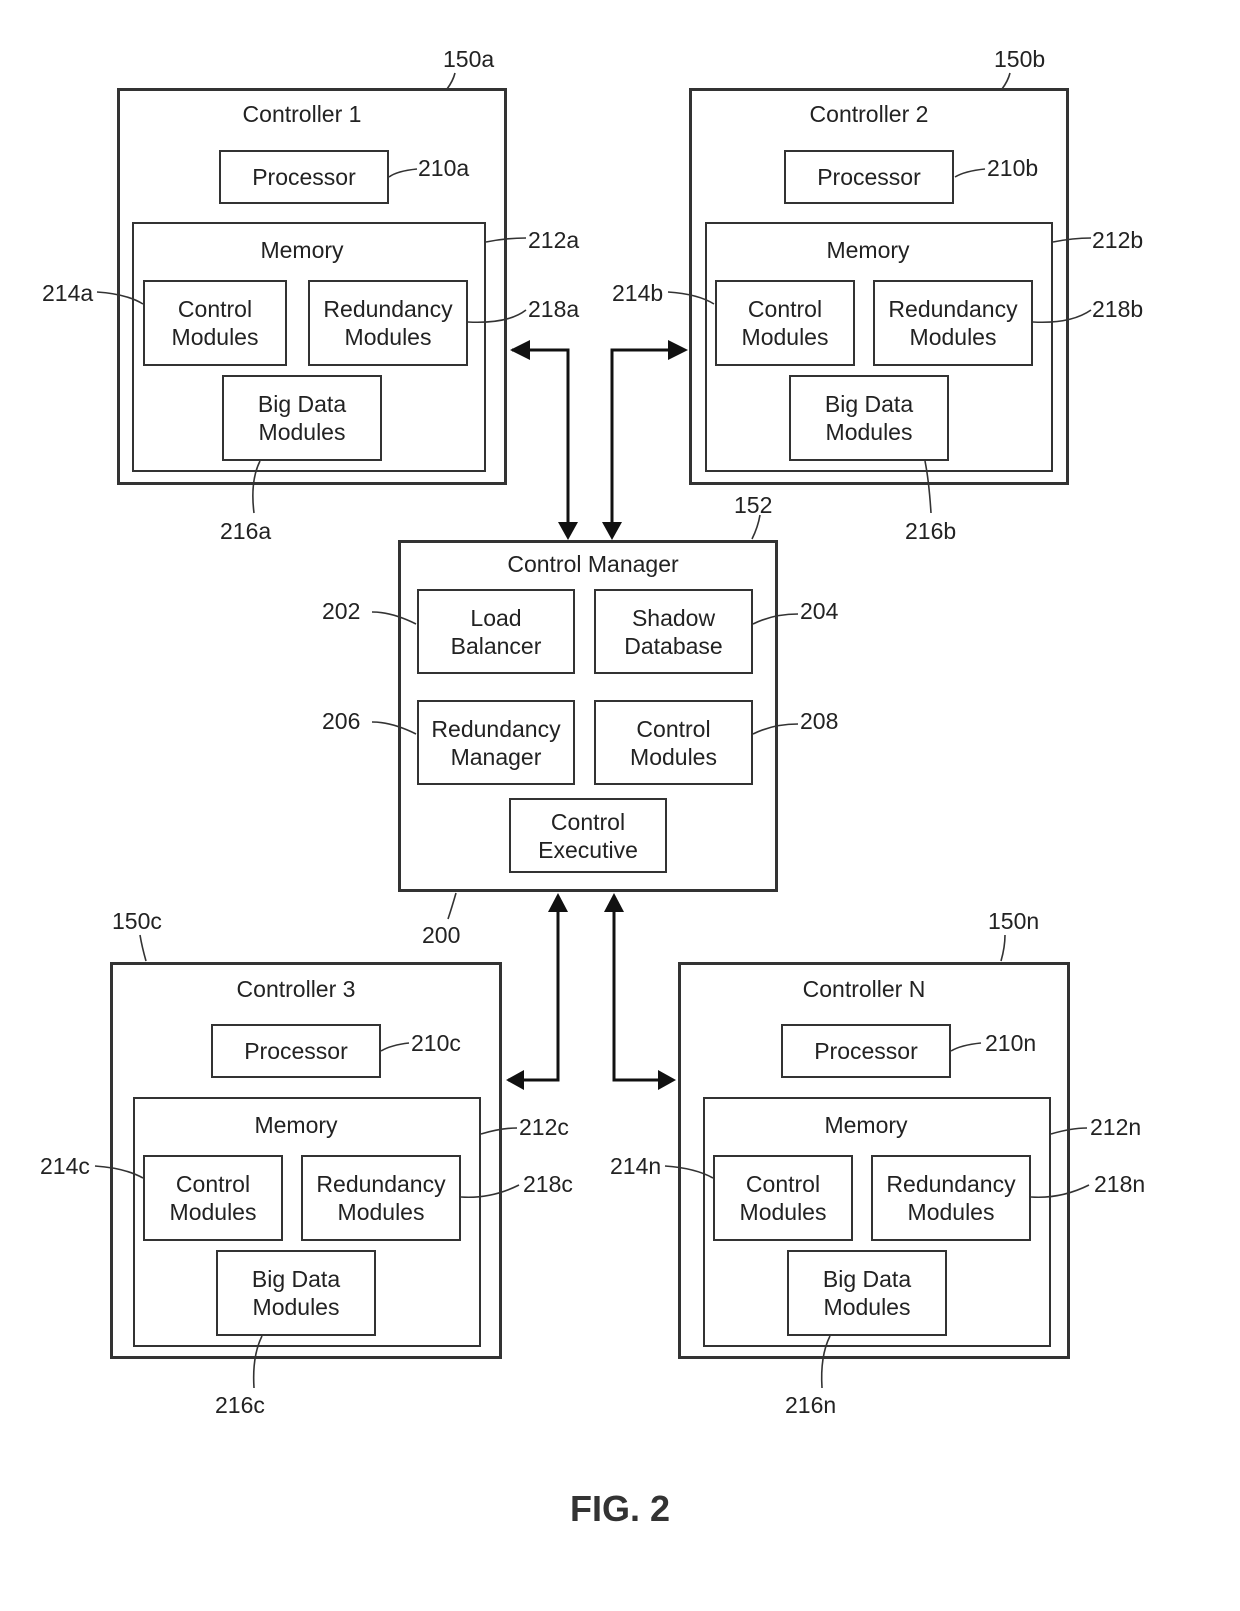 The height and width of the screenshot is (1611, 1240). What do you see at coordinates (296, 1125) in the screenshot?
I see `controller-3-memory-title: Memory` at bounding box center [296, 1125].